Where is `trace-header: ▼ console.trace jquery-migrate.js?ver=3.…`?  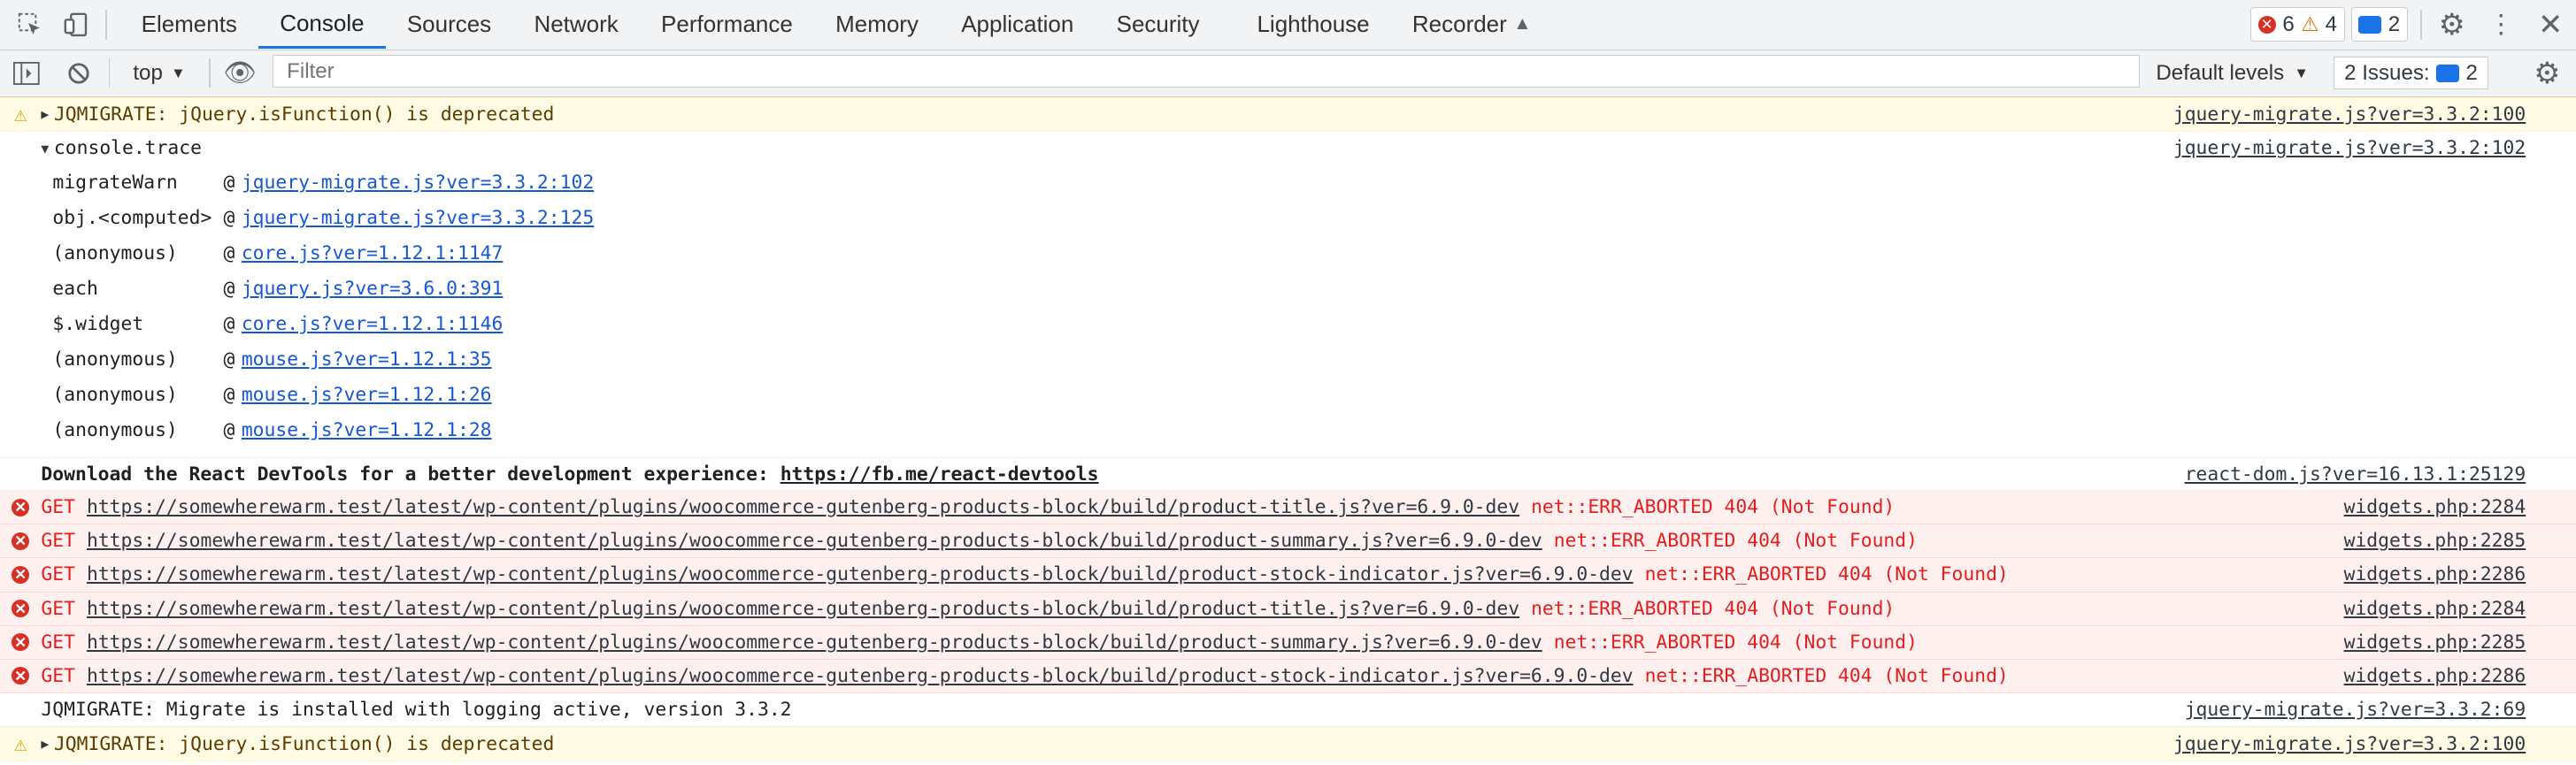 trace-header: ▼ console.trace jquery-migrate.js?ver=3.… is located at coordinates (1288, 148).